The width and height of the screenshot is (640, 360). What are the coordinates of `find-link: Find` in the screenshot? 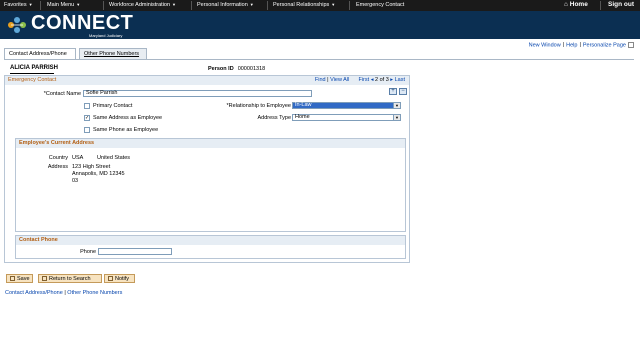 It's located at (320, 80).